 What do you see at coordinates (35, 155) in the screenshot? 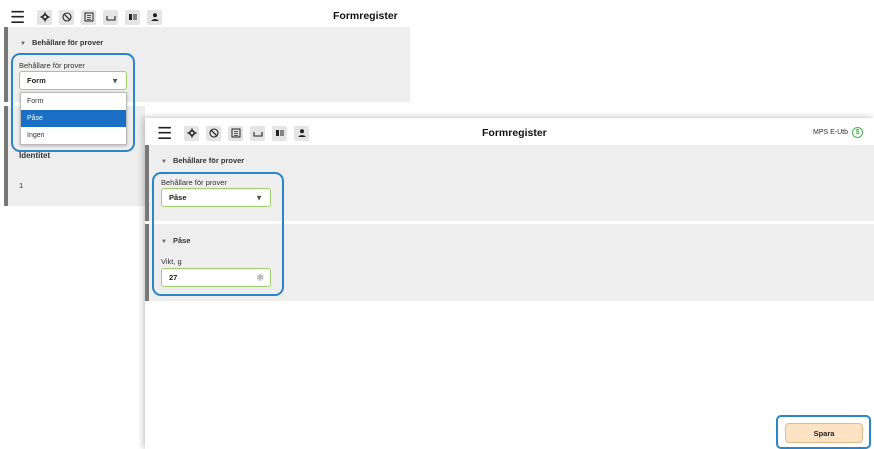
I see `column-header: Identitet` at bounding box center [35, 155].